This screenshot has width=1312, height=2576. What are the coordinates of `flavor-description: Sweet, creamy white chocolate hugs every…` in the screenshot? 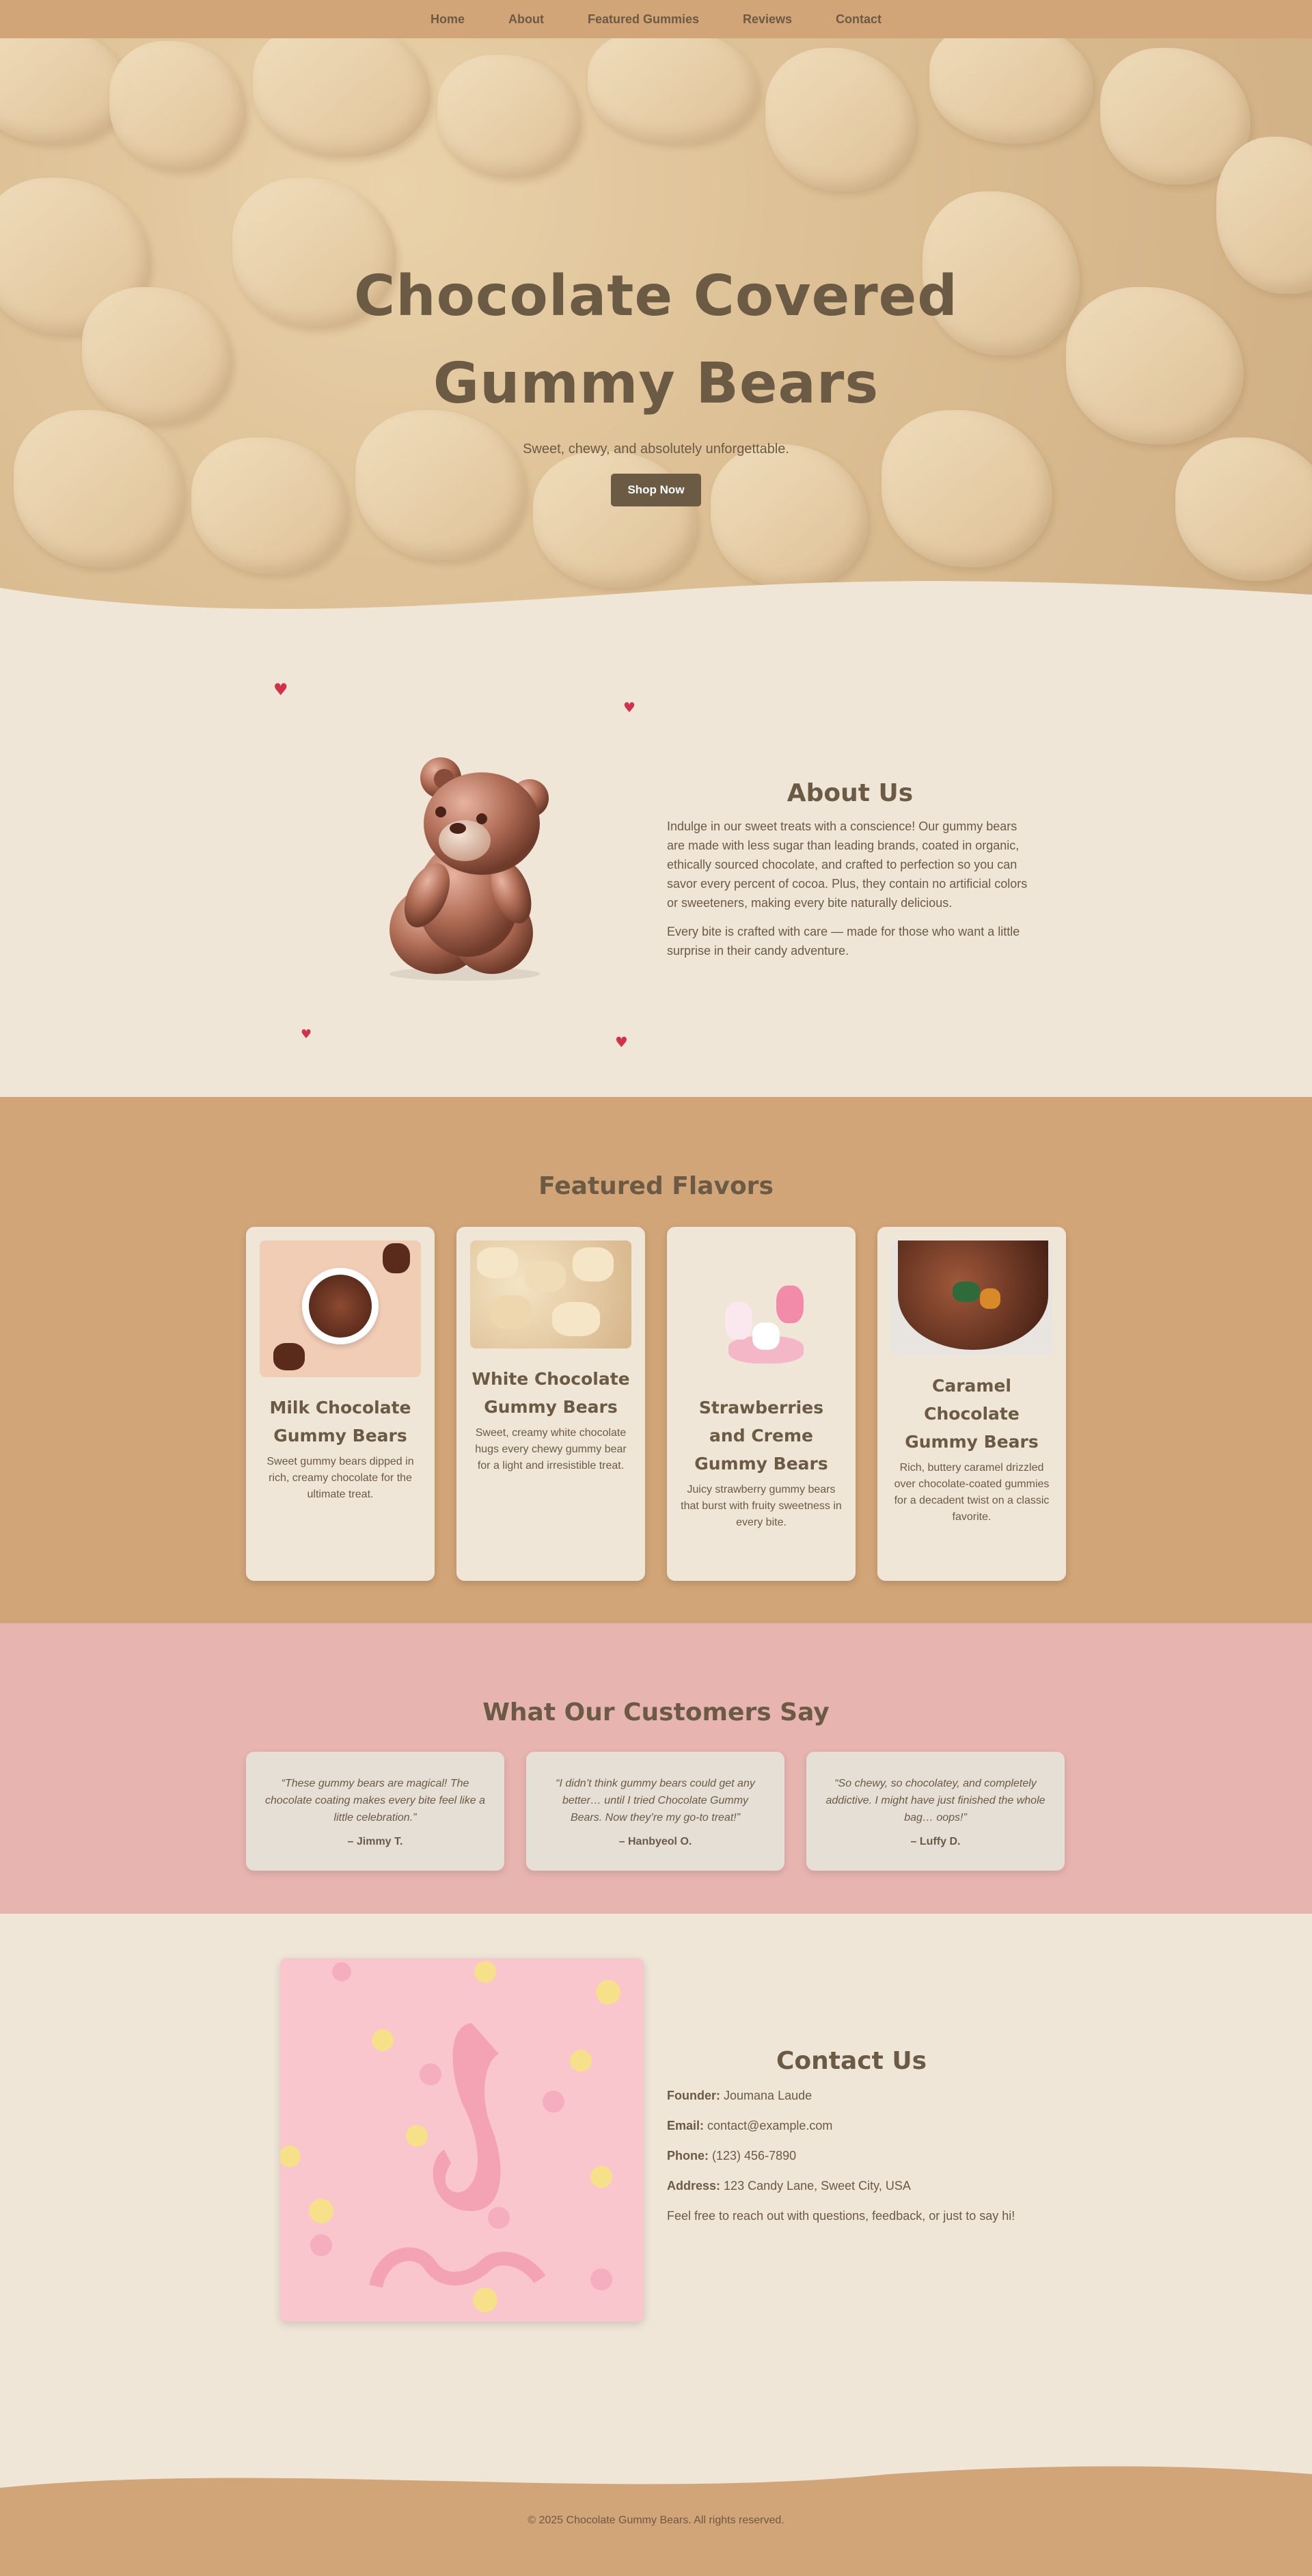 It's located at (551, 1449).